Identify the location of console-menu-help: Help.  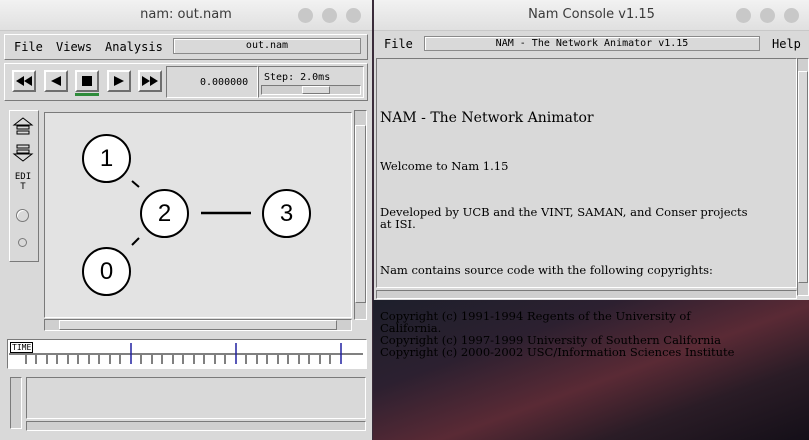
(786, 44).